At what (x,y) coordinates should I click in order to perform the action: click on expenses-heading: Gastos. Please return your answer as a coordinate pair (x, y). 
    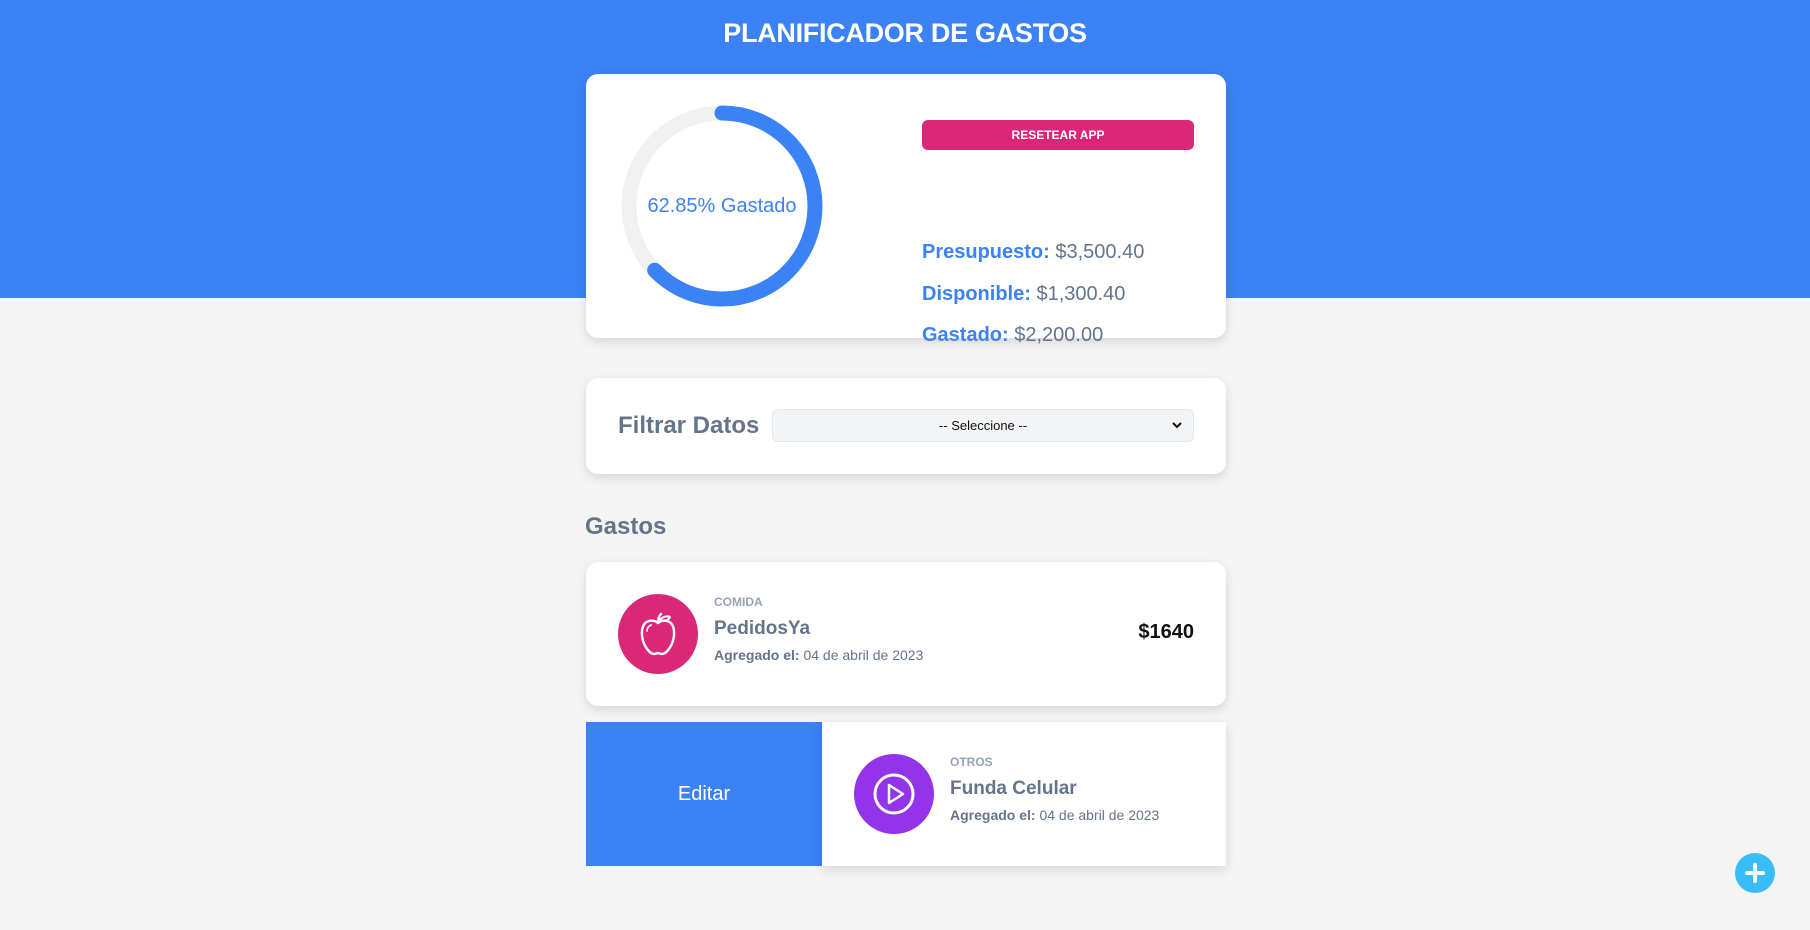
    Looking at the image, I should click on (626, 526).